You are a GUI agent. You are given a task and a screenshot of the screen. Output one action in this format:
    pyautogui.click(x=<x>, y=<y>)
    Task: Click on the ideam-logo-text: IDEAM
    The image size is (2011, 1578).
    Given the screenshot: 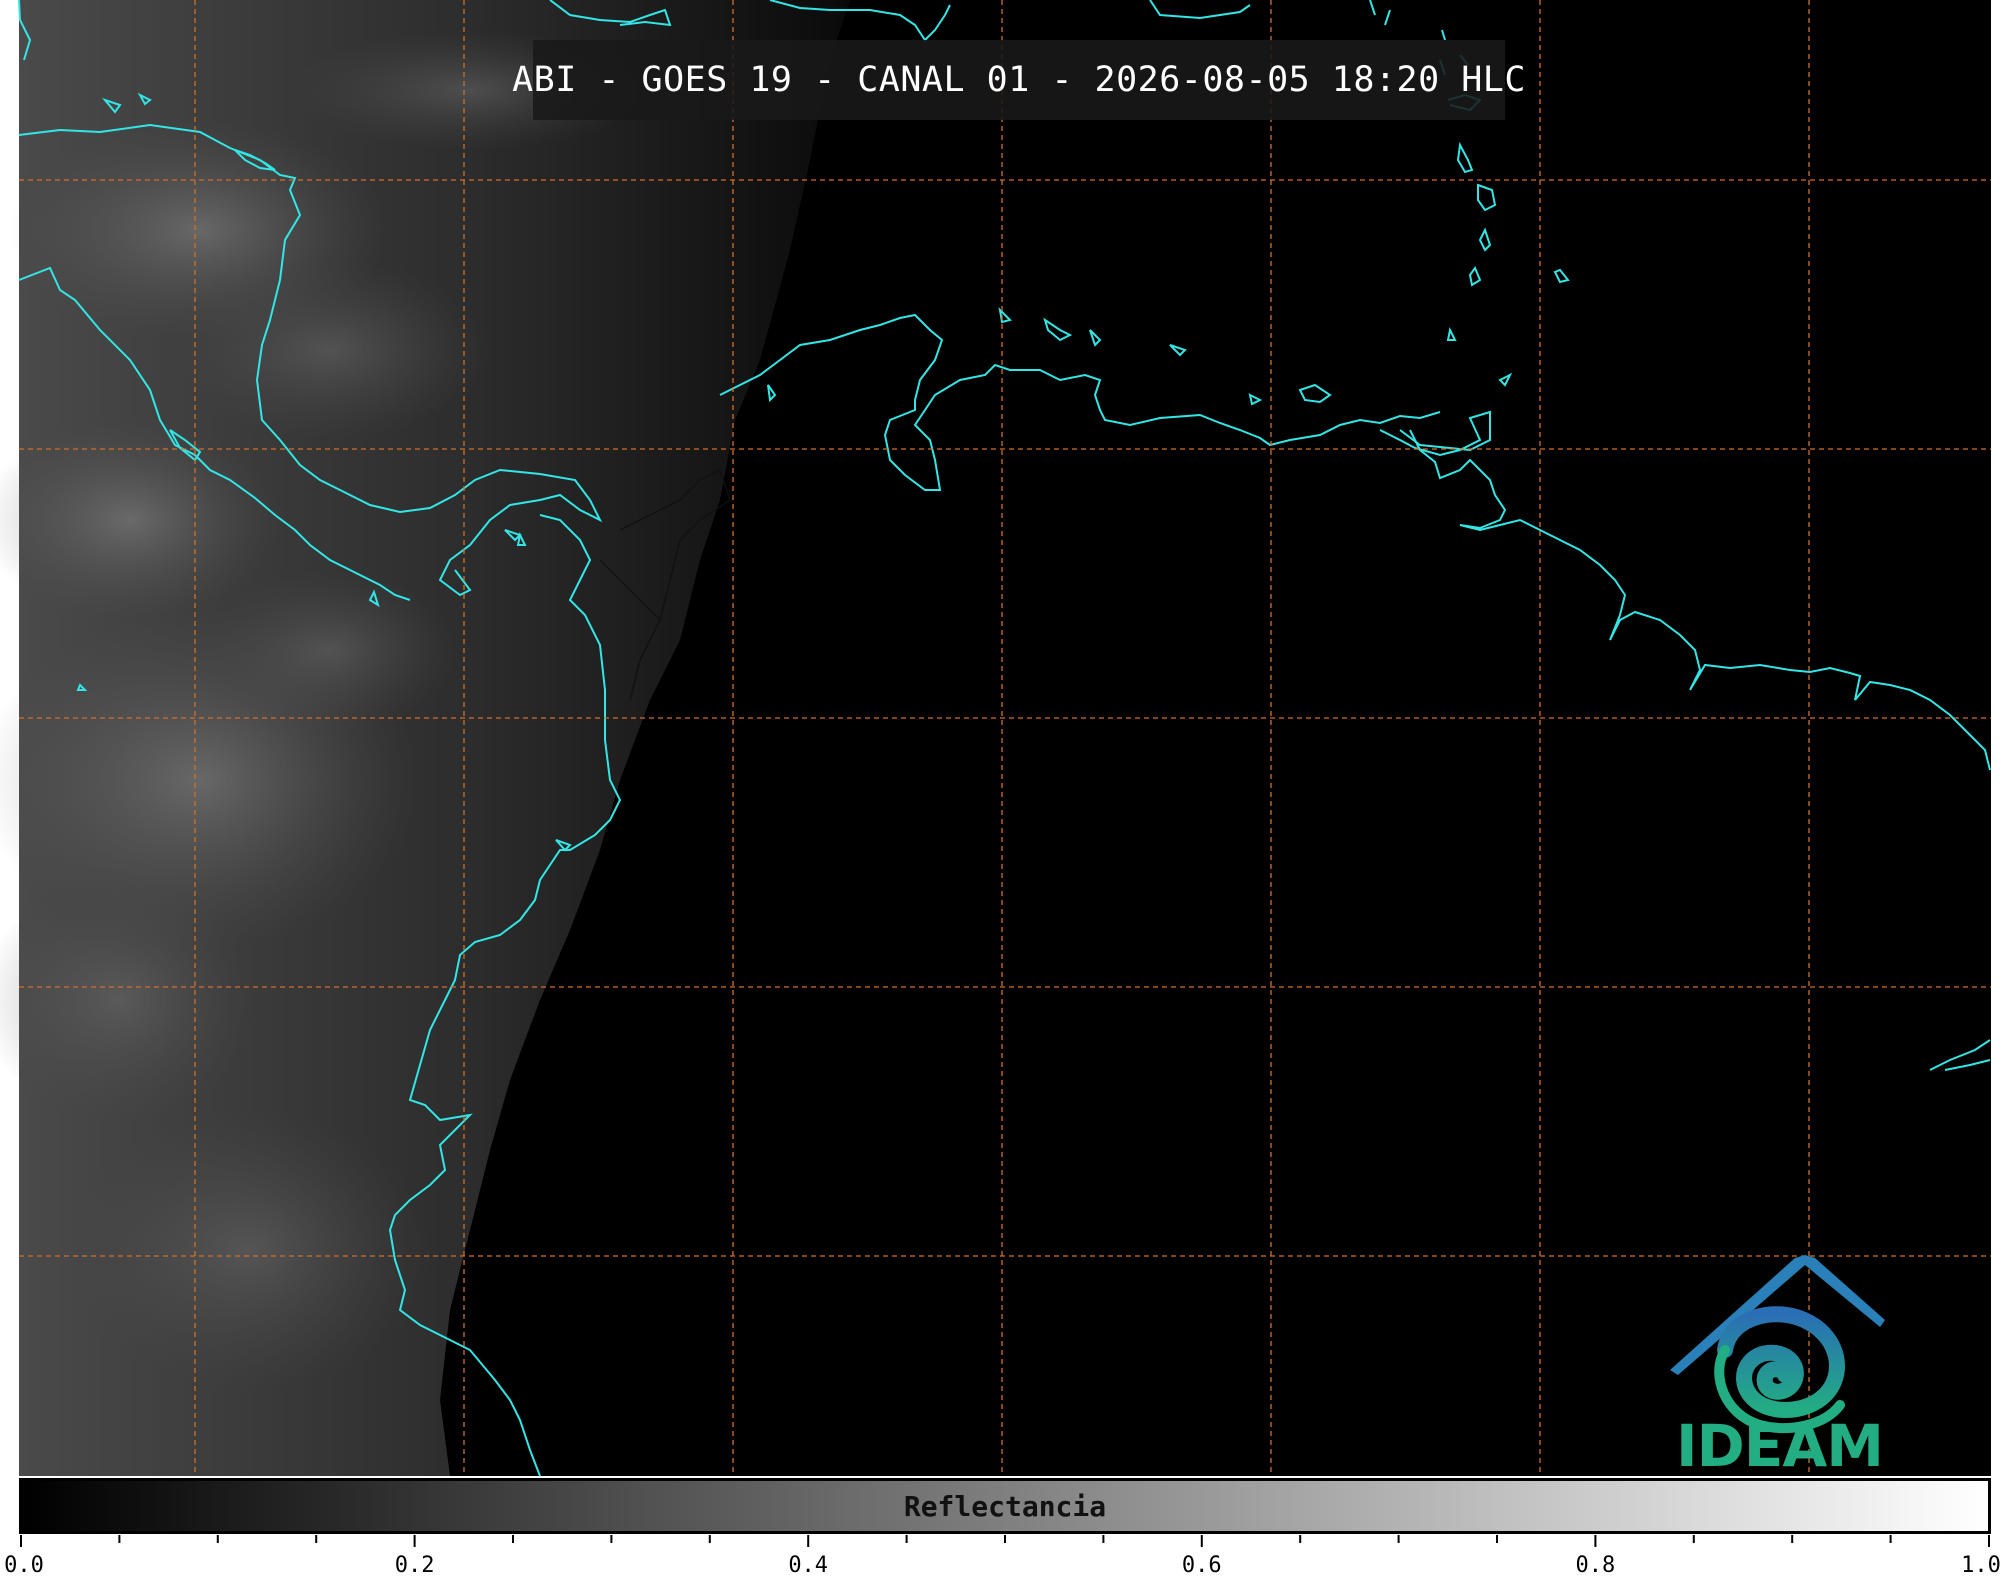 What is the action you would take?
    pyautogui.click(x=1780, y=1446)
    